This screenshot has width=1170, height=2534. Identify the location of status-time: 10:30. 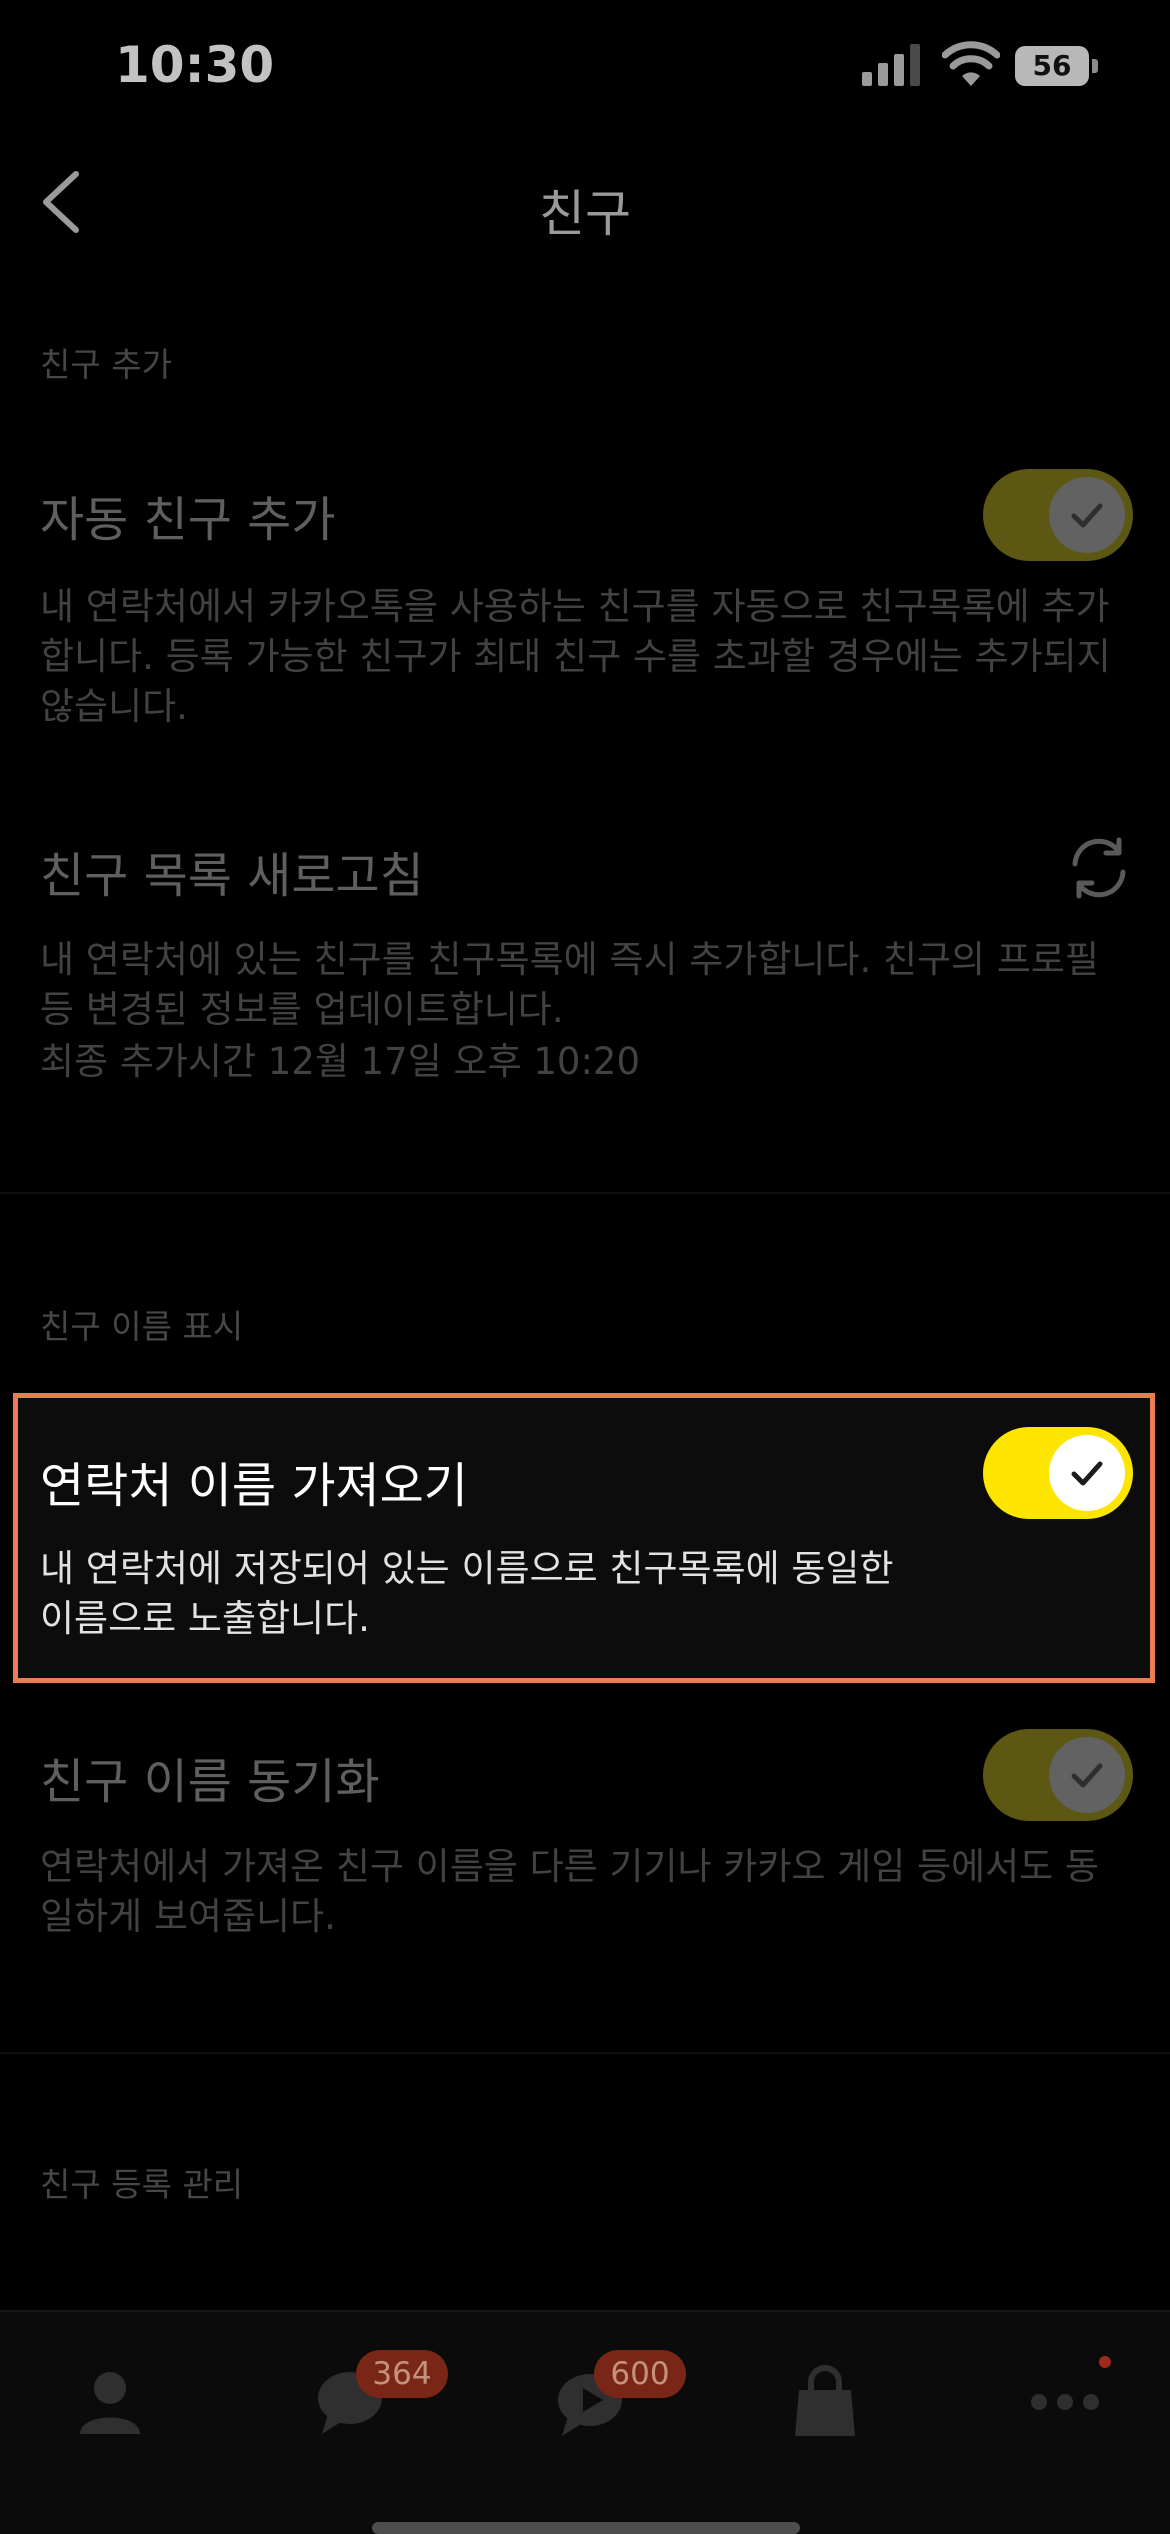
(195, 65).